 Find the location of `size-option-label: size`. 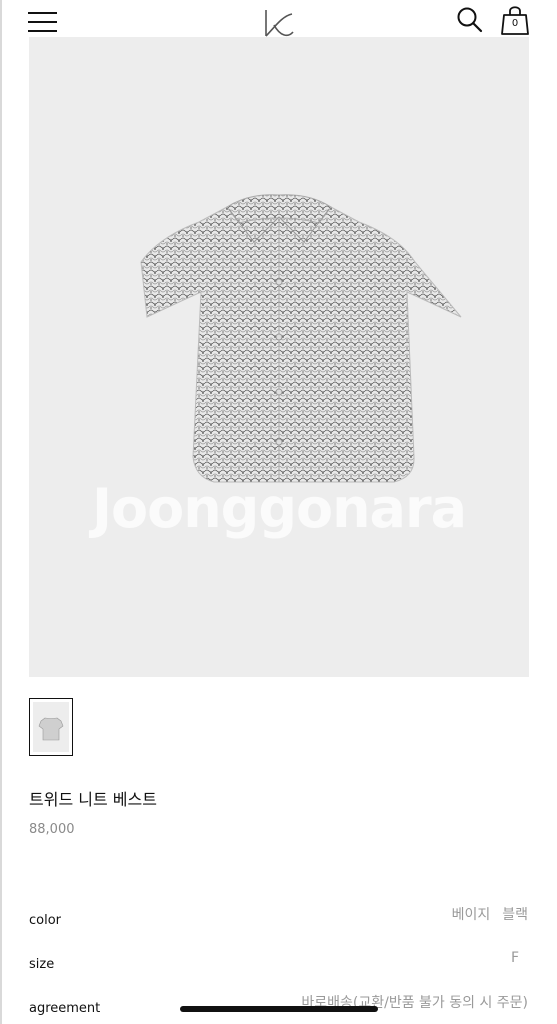

size-option-label: size is located at coordinates (42, 964).